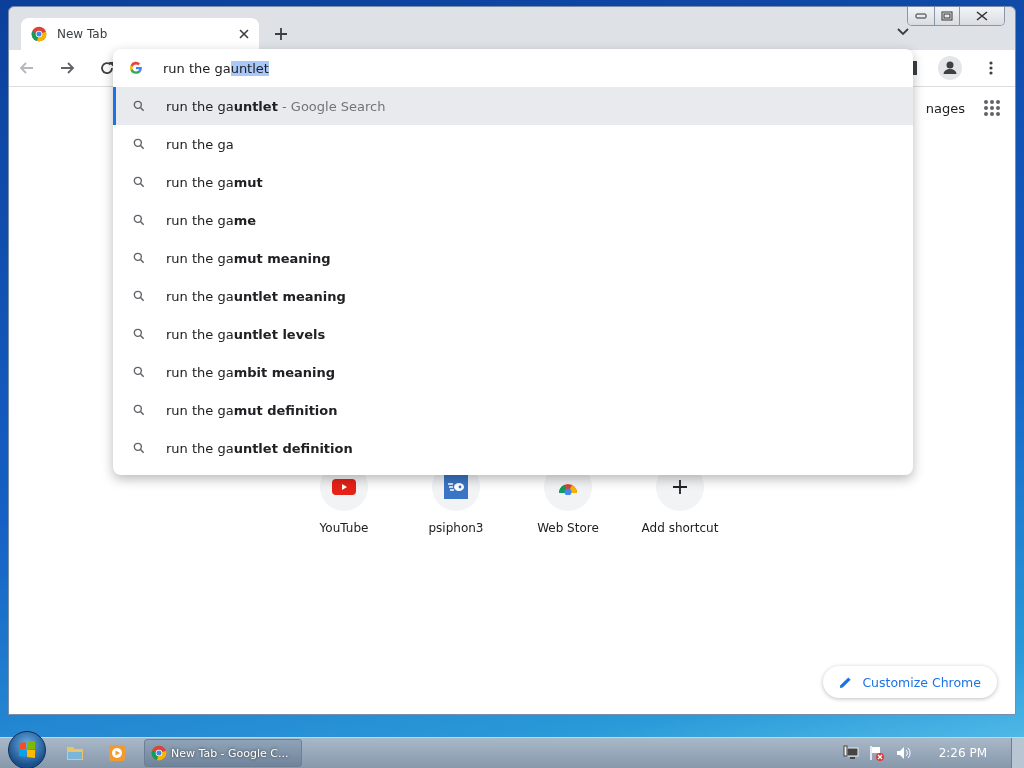  I want to click on suggestion-item: run the gauntlet levels, so click(513, 334).